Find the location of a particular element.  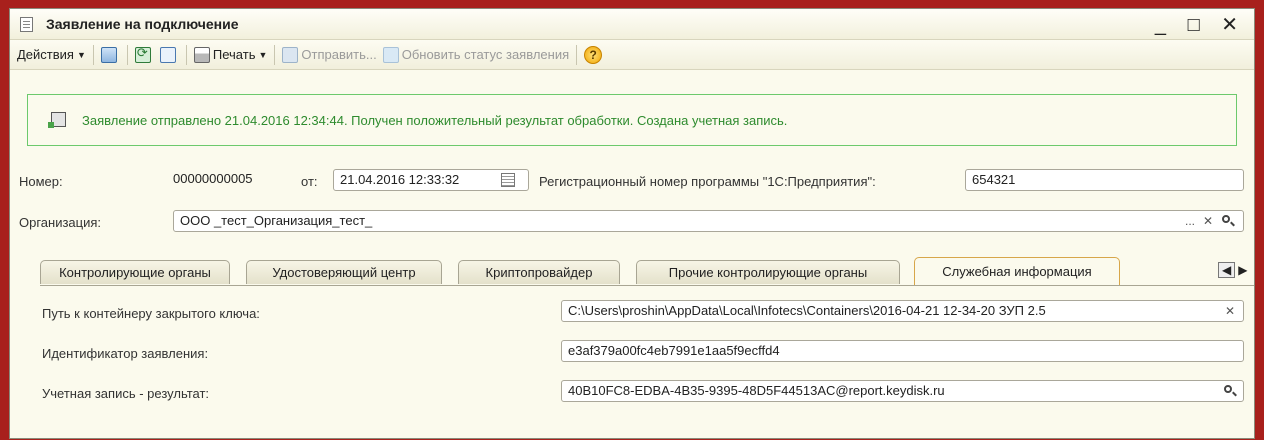

organization-value: ООО _тест_Организация_тест_ is located at coordinates (276, 220).